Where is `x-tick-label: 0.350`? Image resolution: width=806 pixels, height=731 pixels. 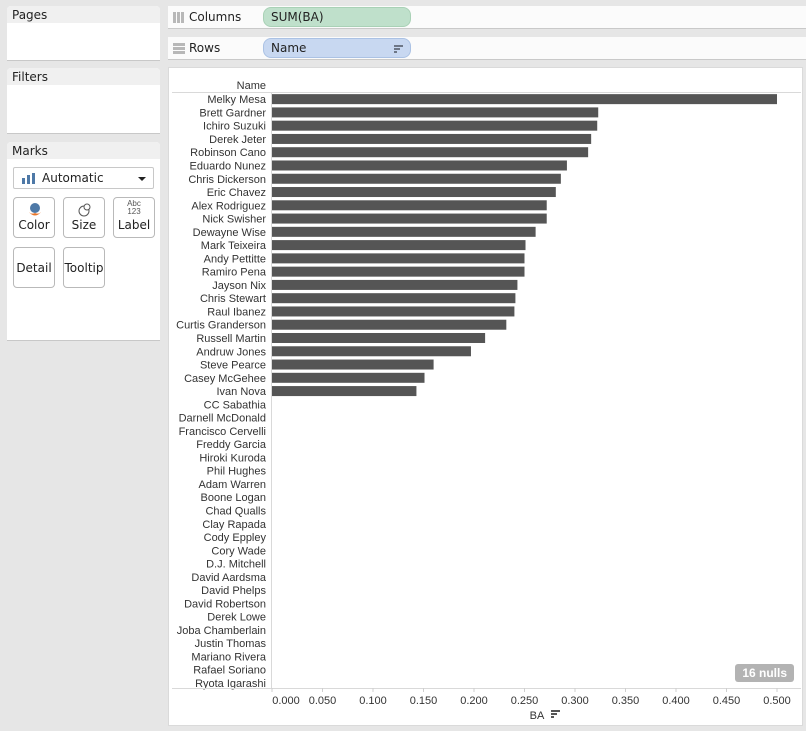 x-tick-label: 0.350 is located at coordinates (626, 701).